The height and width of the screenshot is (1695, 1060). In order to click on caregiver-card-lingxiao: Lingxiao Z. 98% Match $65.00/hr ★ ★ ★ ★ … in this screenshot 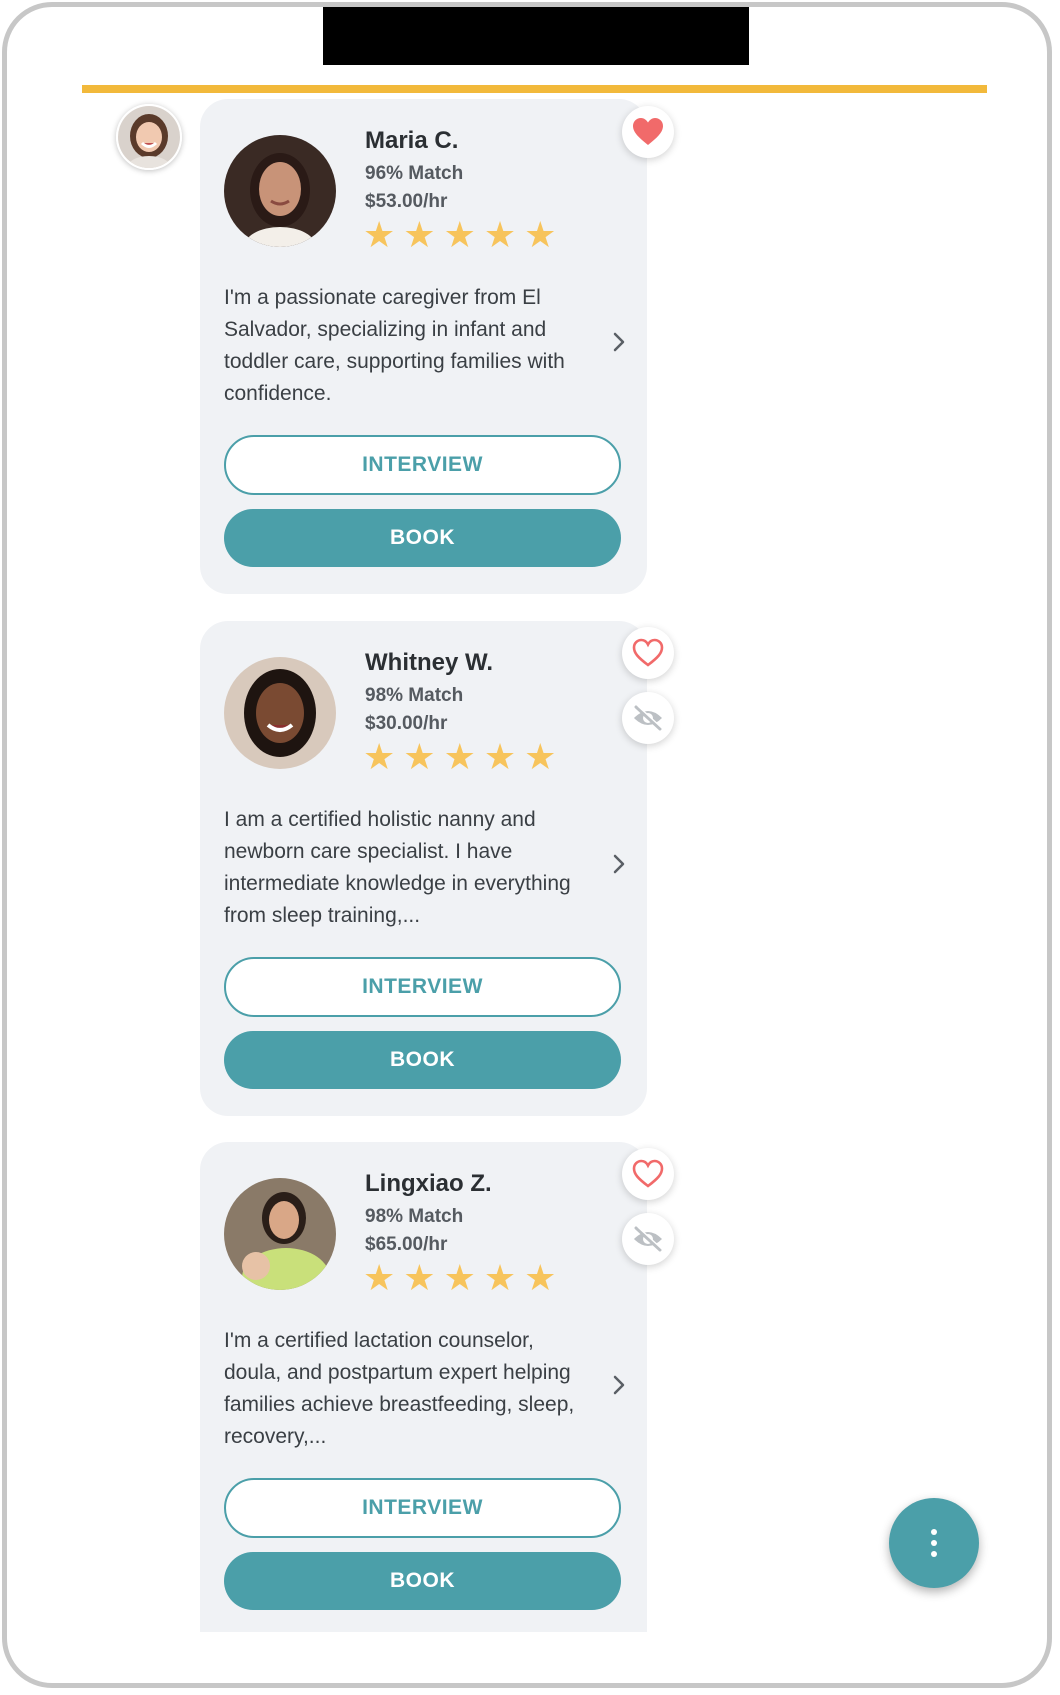, I will do `click(423, 1387)`.